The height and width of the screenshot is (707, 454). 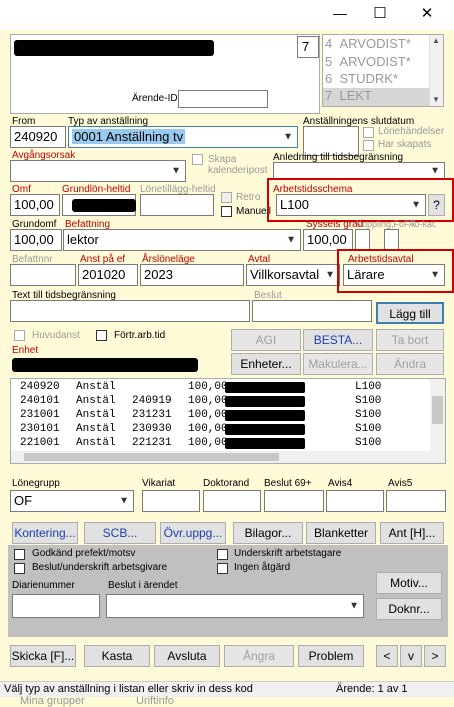 I want to click on ingen-checkbox, so click(x=222, y=568).